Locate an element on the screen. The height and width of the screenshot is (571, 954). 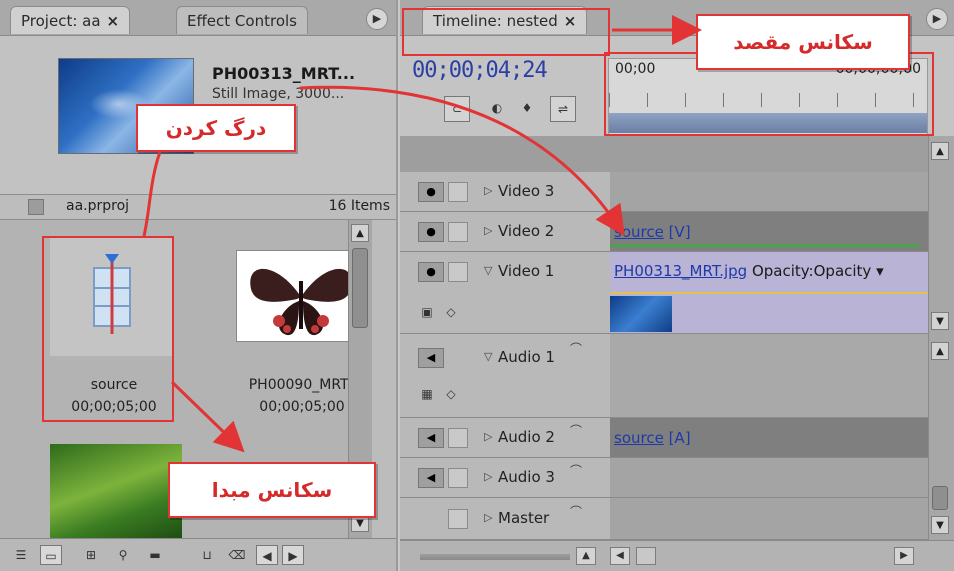
display-style-icon: ▣ is located at coordinates (427, 312).